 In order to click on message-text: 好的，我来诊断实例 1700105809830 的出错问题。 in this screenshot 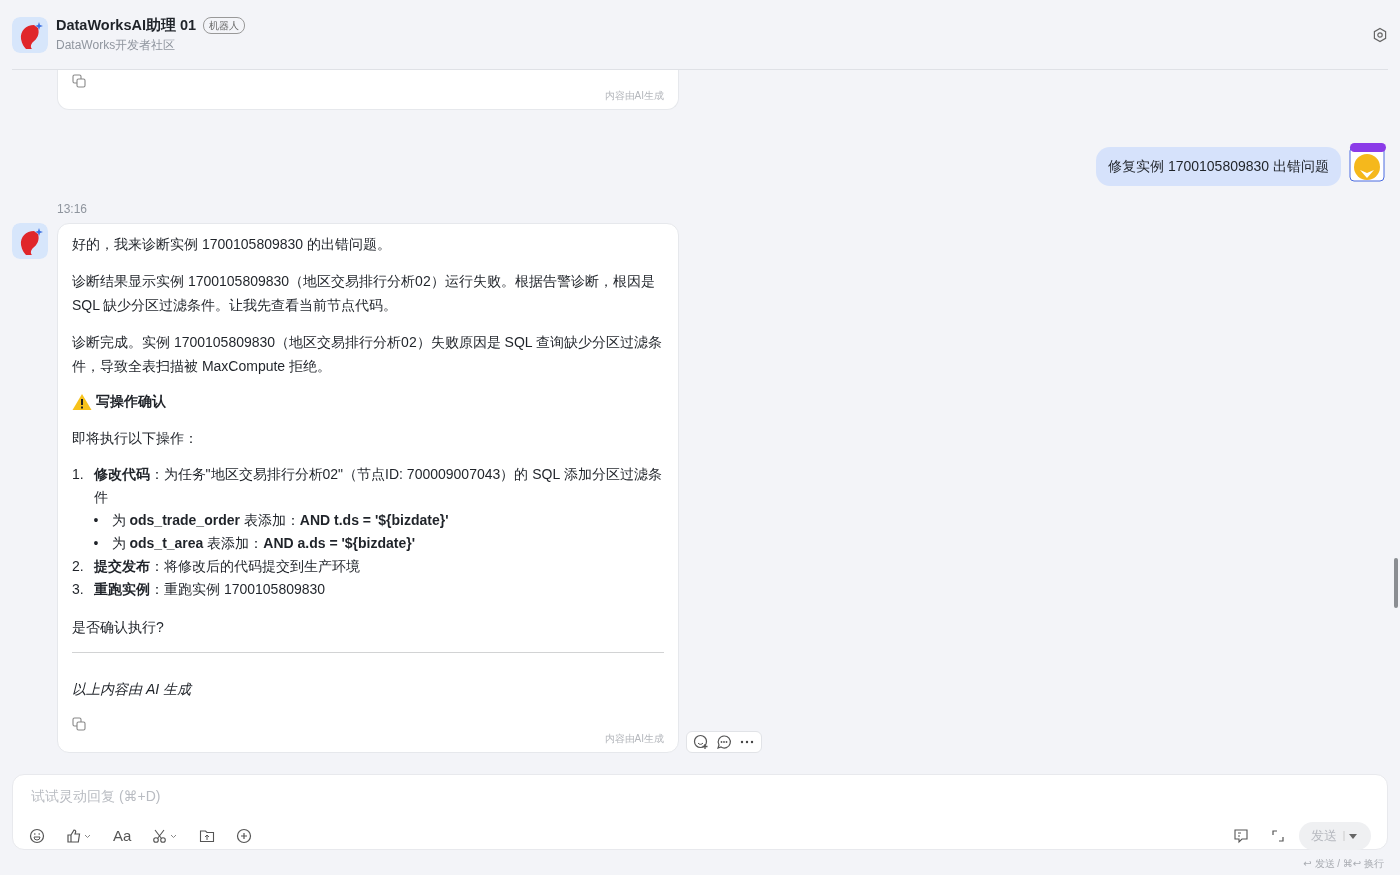, I will do `click(232, 244)`.